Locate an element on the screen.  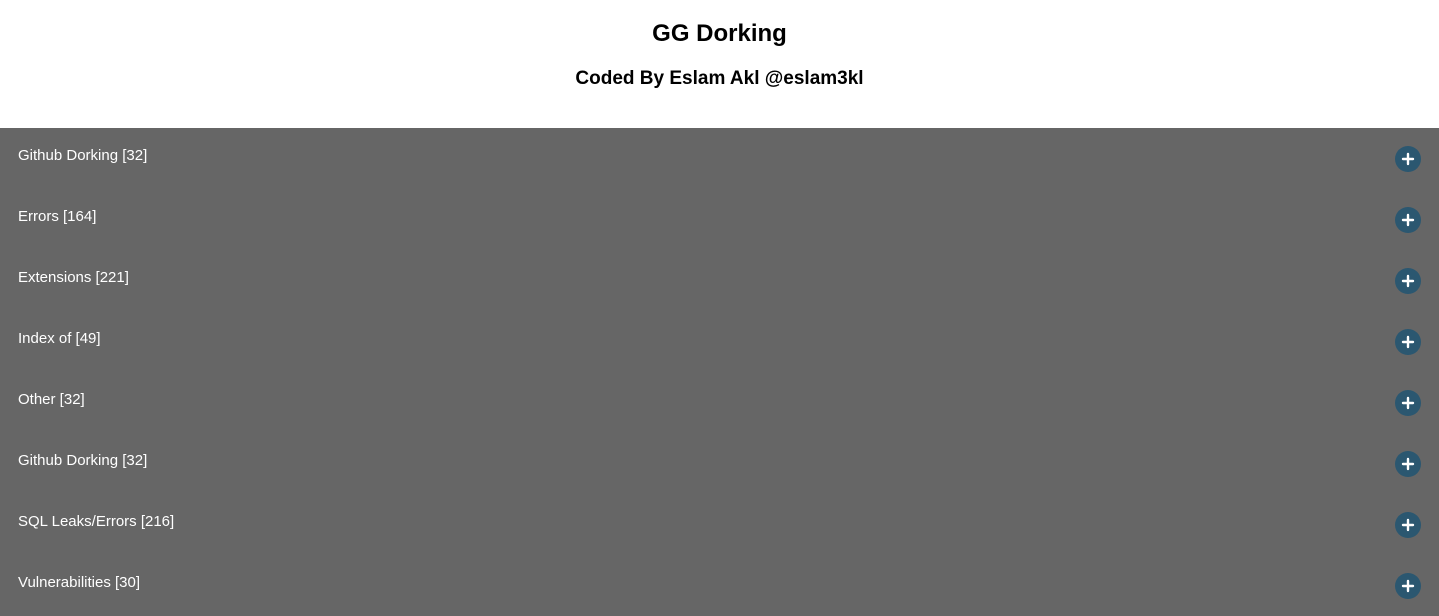
accordion-item: Vulnerabilities [30] is located at coordinates (719, 585).